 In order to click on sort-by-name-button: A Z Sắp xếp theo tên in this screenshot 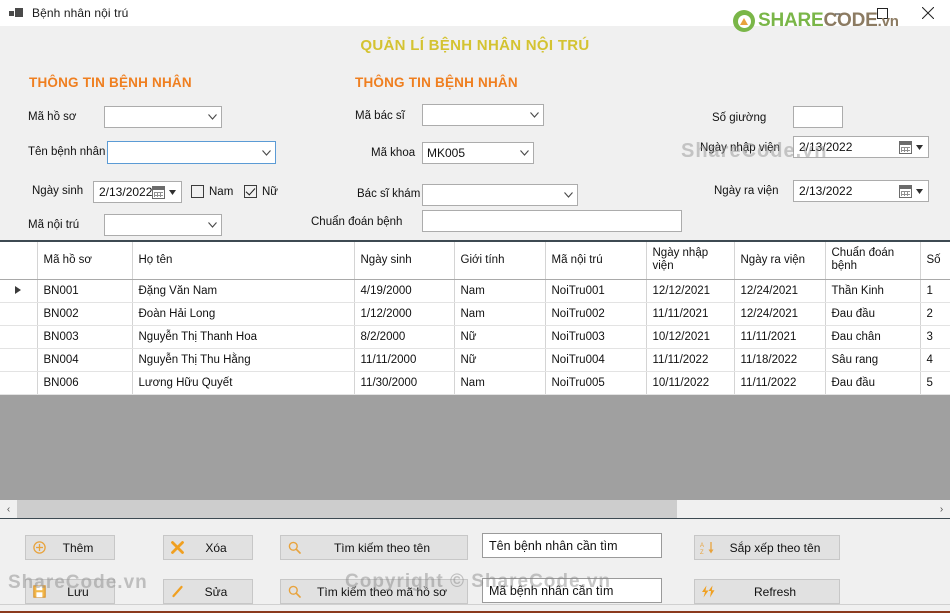, I will do `click(767, 547)`.